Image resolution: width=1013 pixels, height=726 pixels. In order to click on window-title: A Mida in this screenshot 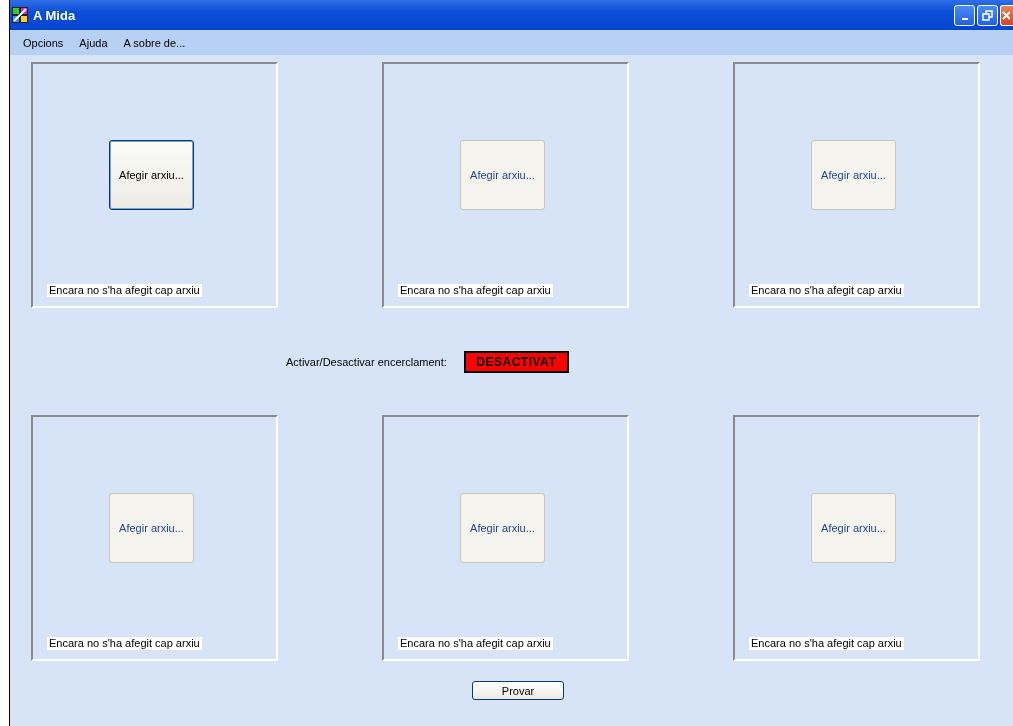, I will do `click(55, 15)`.